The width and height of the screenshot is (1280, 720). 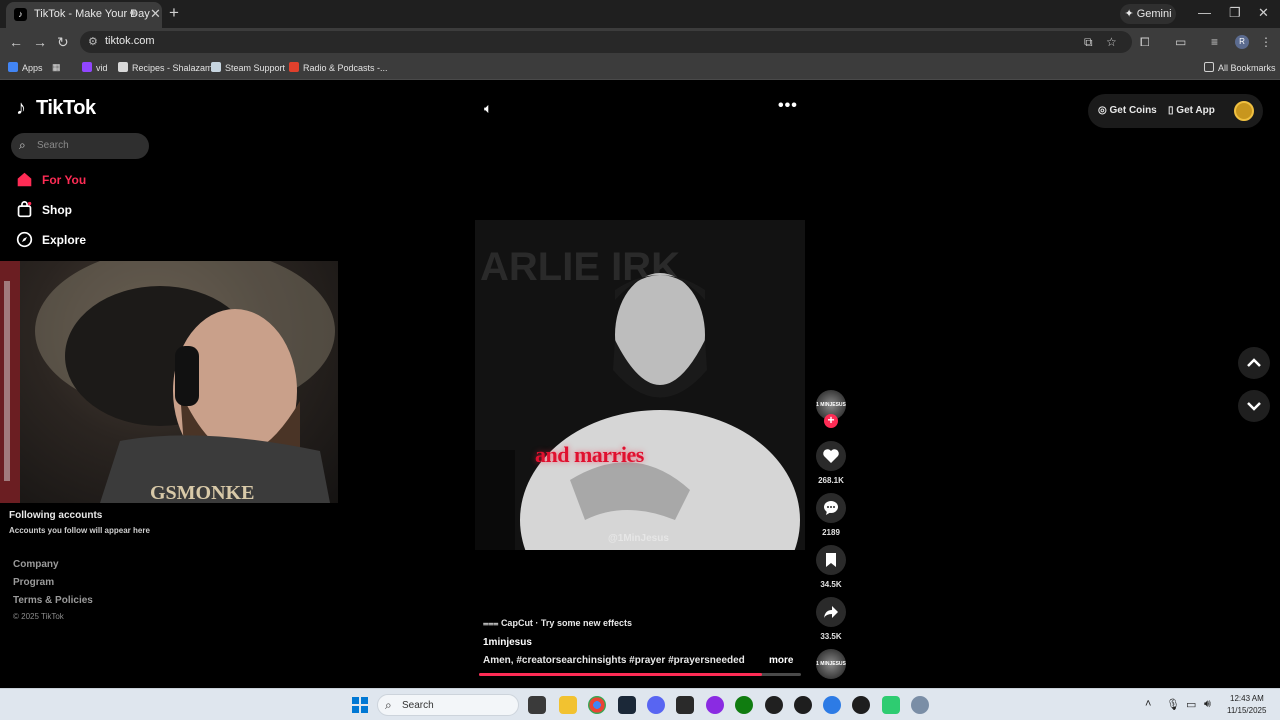 What do you see at coordinates (24, 239) in the screenshot?
I see `compass-icon` at bounding box center [24, 239].